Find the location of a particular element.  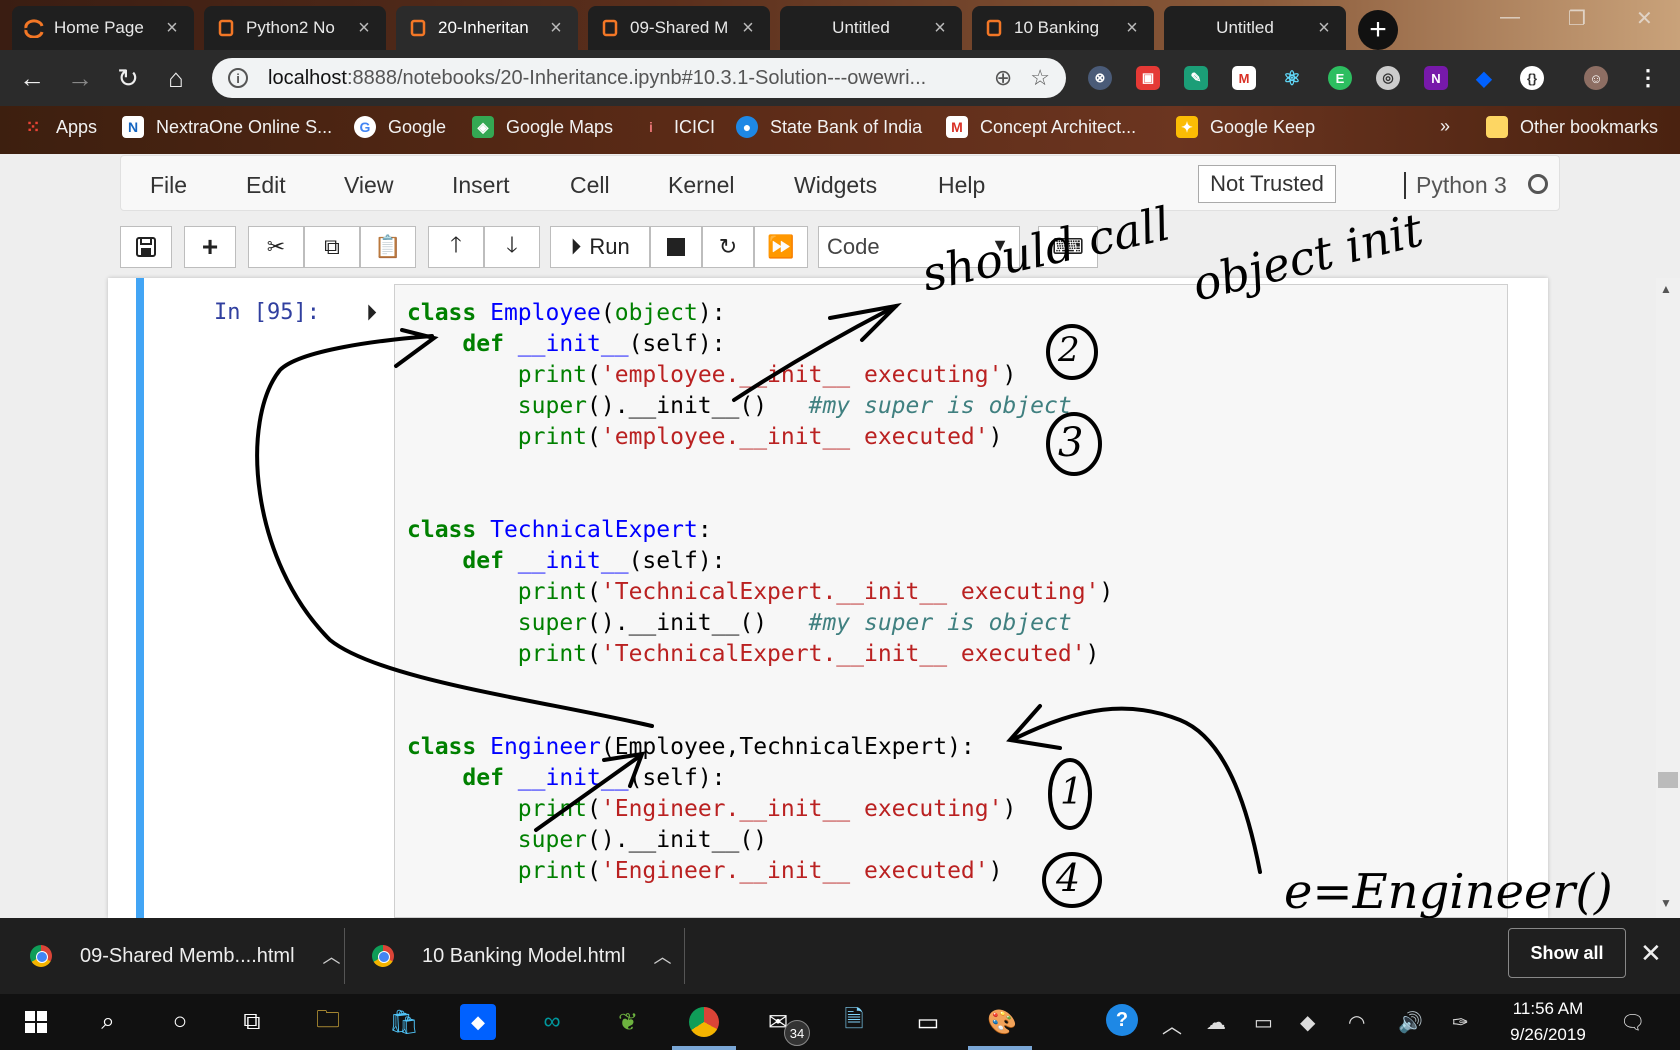

notepad-icon: 🗎 is located at coordinates (854, 1022).